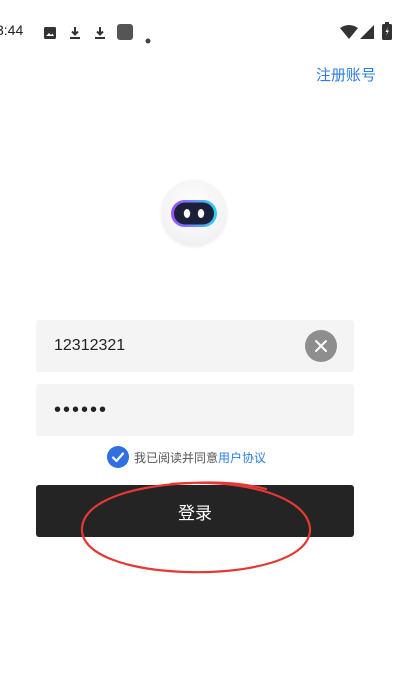 This screenshot has height=693, width=400. What do you see at coordinates (200, 32) in the screenshot?
I see `status-bar: 3:44` at bounding box center [200, 32].